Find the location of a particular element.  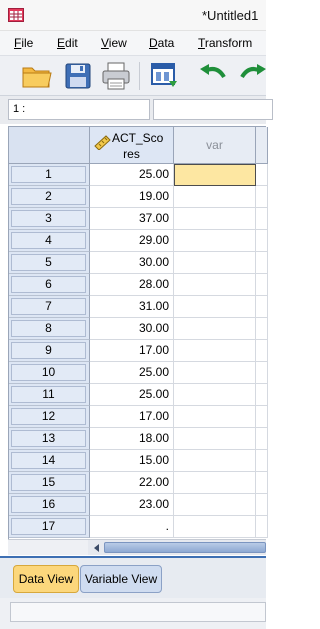

scroll-left-arrow-icon is located at coordinates (97, 548).